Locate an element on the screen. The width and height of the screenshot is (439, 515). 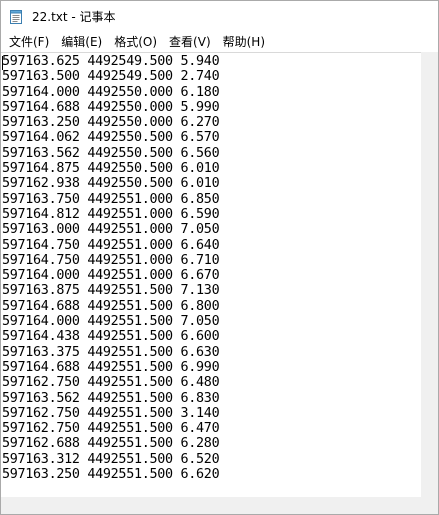
menu-bar: 文件(F) 编辑(E) 格式(O) 查看(V) 帮助(H) is located at coordinates (219, 42).